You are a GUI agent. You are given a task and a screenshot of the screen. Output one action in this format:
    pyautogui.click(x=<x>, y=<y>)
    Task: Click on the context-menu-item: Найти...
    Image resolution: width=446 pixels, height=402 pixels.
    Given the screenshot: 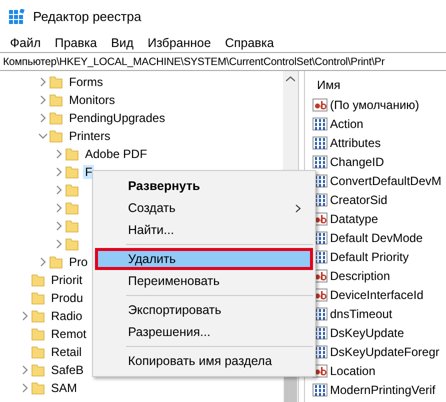 What is the action you would take?
    pyautogui.click(x=204, y=230)
    